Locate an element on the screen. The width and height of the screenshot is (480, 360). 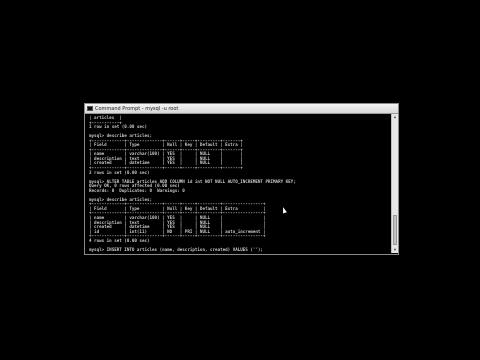
scrollbar-thumb is located at coordinates (395, 230).